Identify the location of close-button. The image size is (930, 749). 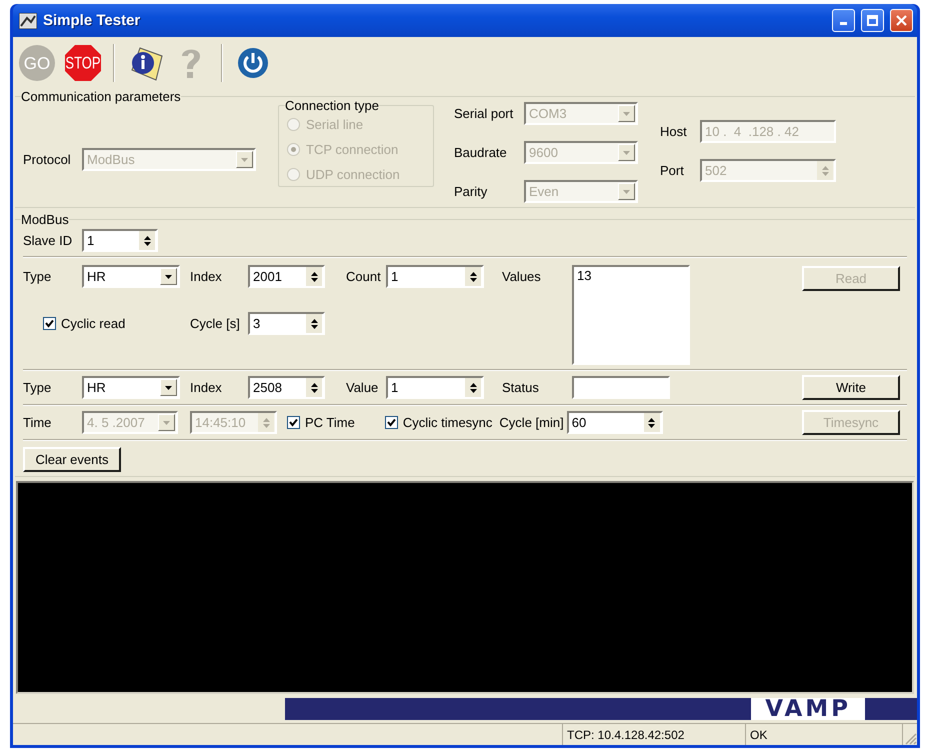
(901, 20).